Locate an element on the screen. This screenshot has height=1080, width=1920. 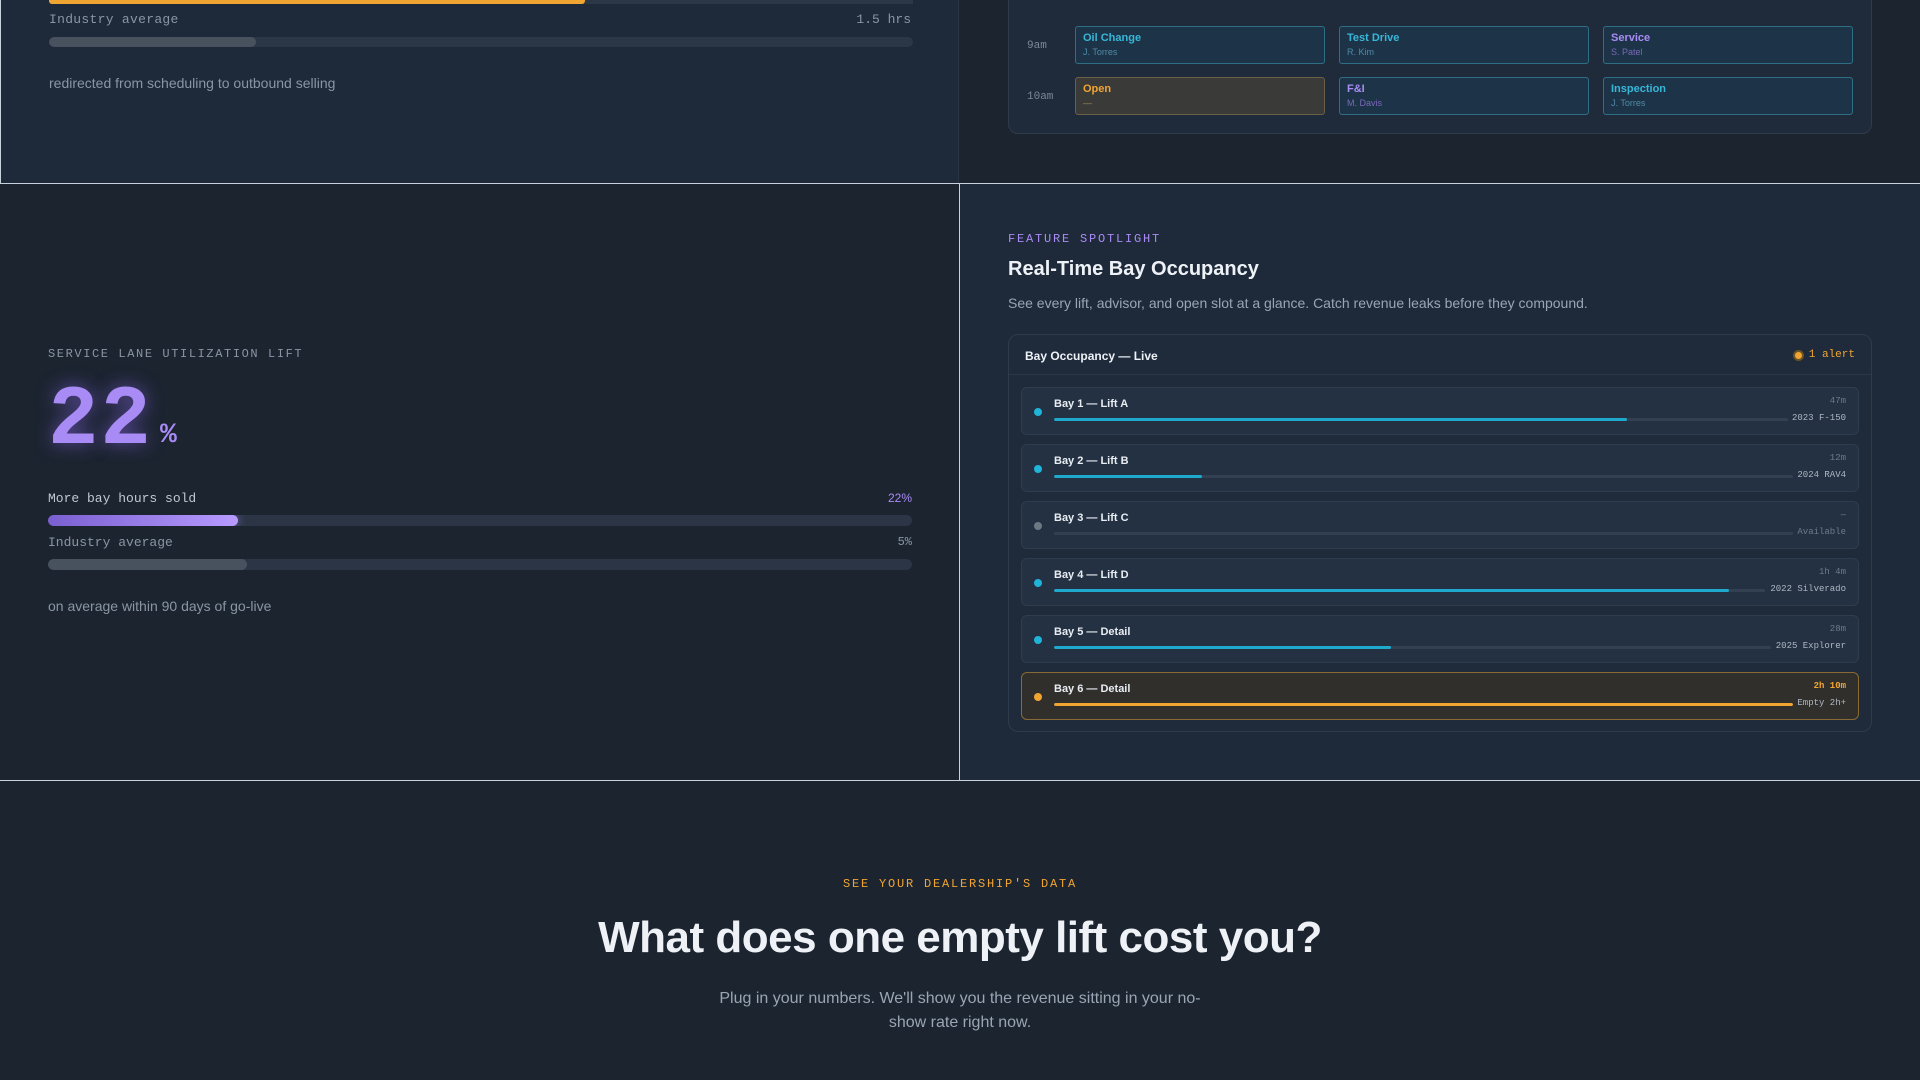
bay-row: Bay 2 — Lift B 12m 2024 RAV4 is located at coordinates (1440, 468).